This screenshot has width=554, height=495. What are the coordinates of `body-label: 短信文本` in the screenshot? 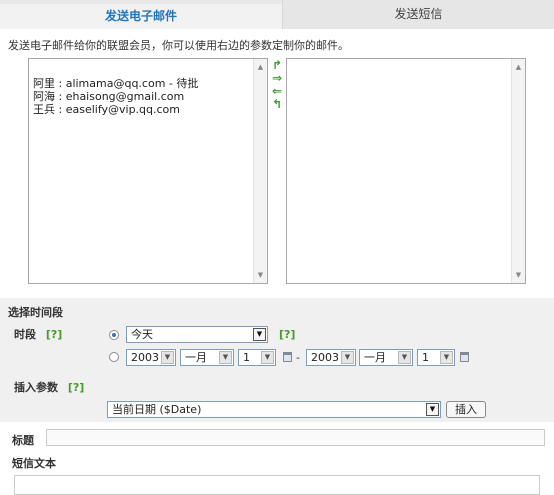 It's located at (34, 463).